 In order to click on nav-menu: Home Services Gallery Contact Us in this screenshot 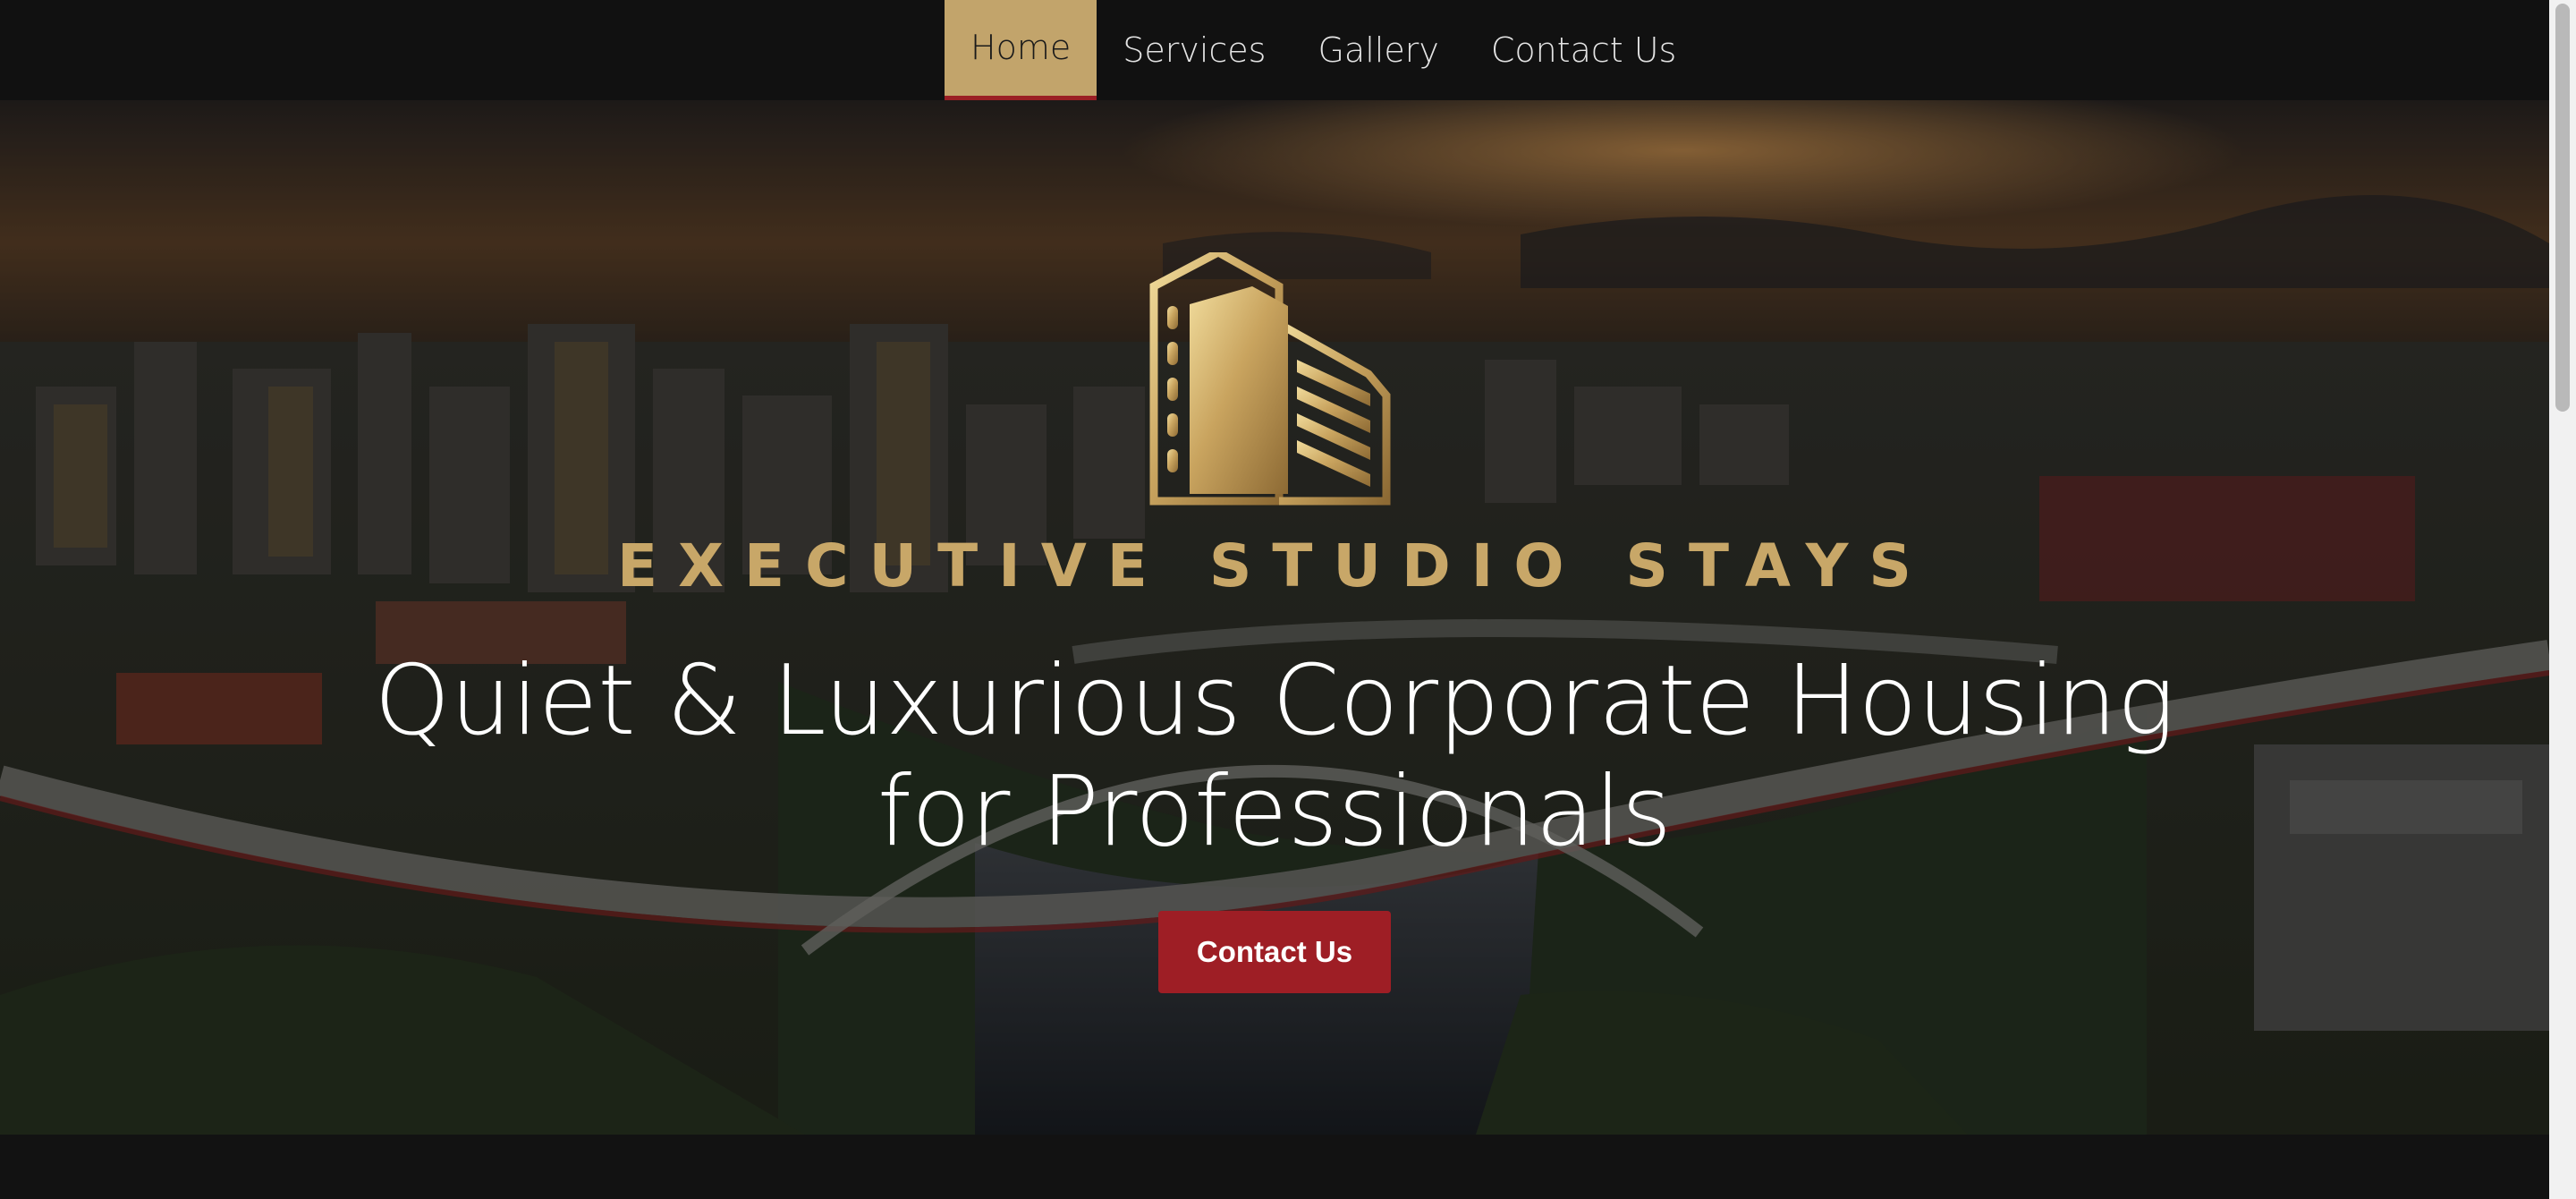, I will do `click(1323, 50)`.